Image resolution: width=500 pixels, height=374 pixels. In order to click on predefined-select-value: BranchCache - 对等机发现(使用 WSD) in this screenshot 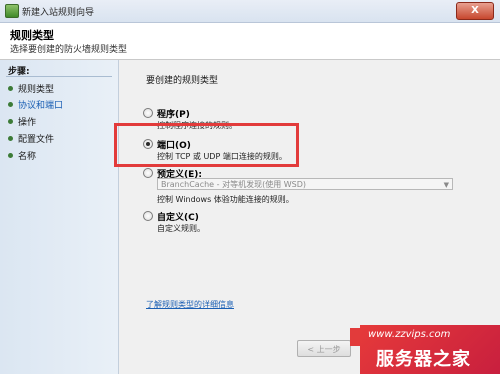, I will do `click(234, 184)`.